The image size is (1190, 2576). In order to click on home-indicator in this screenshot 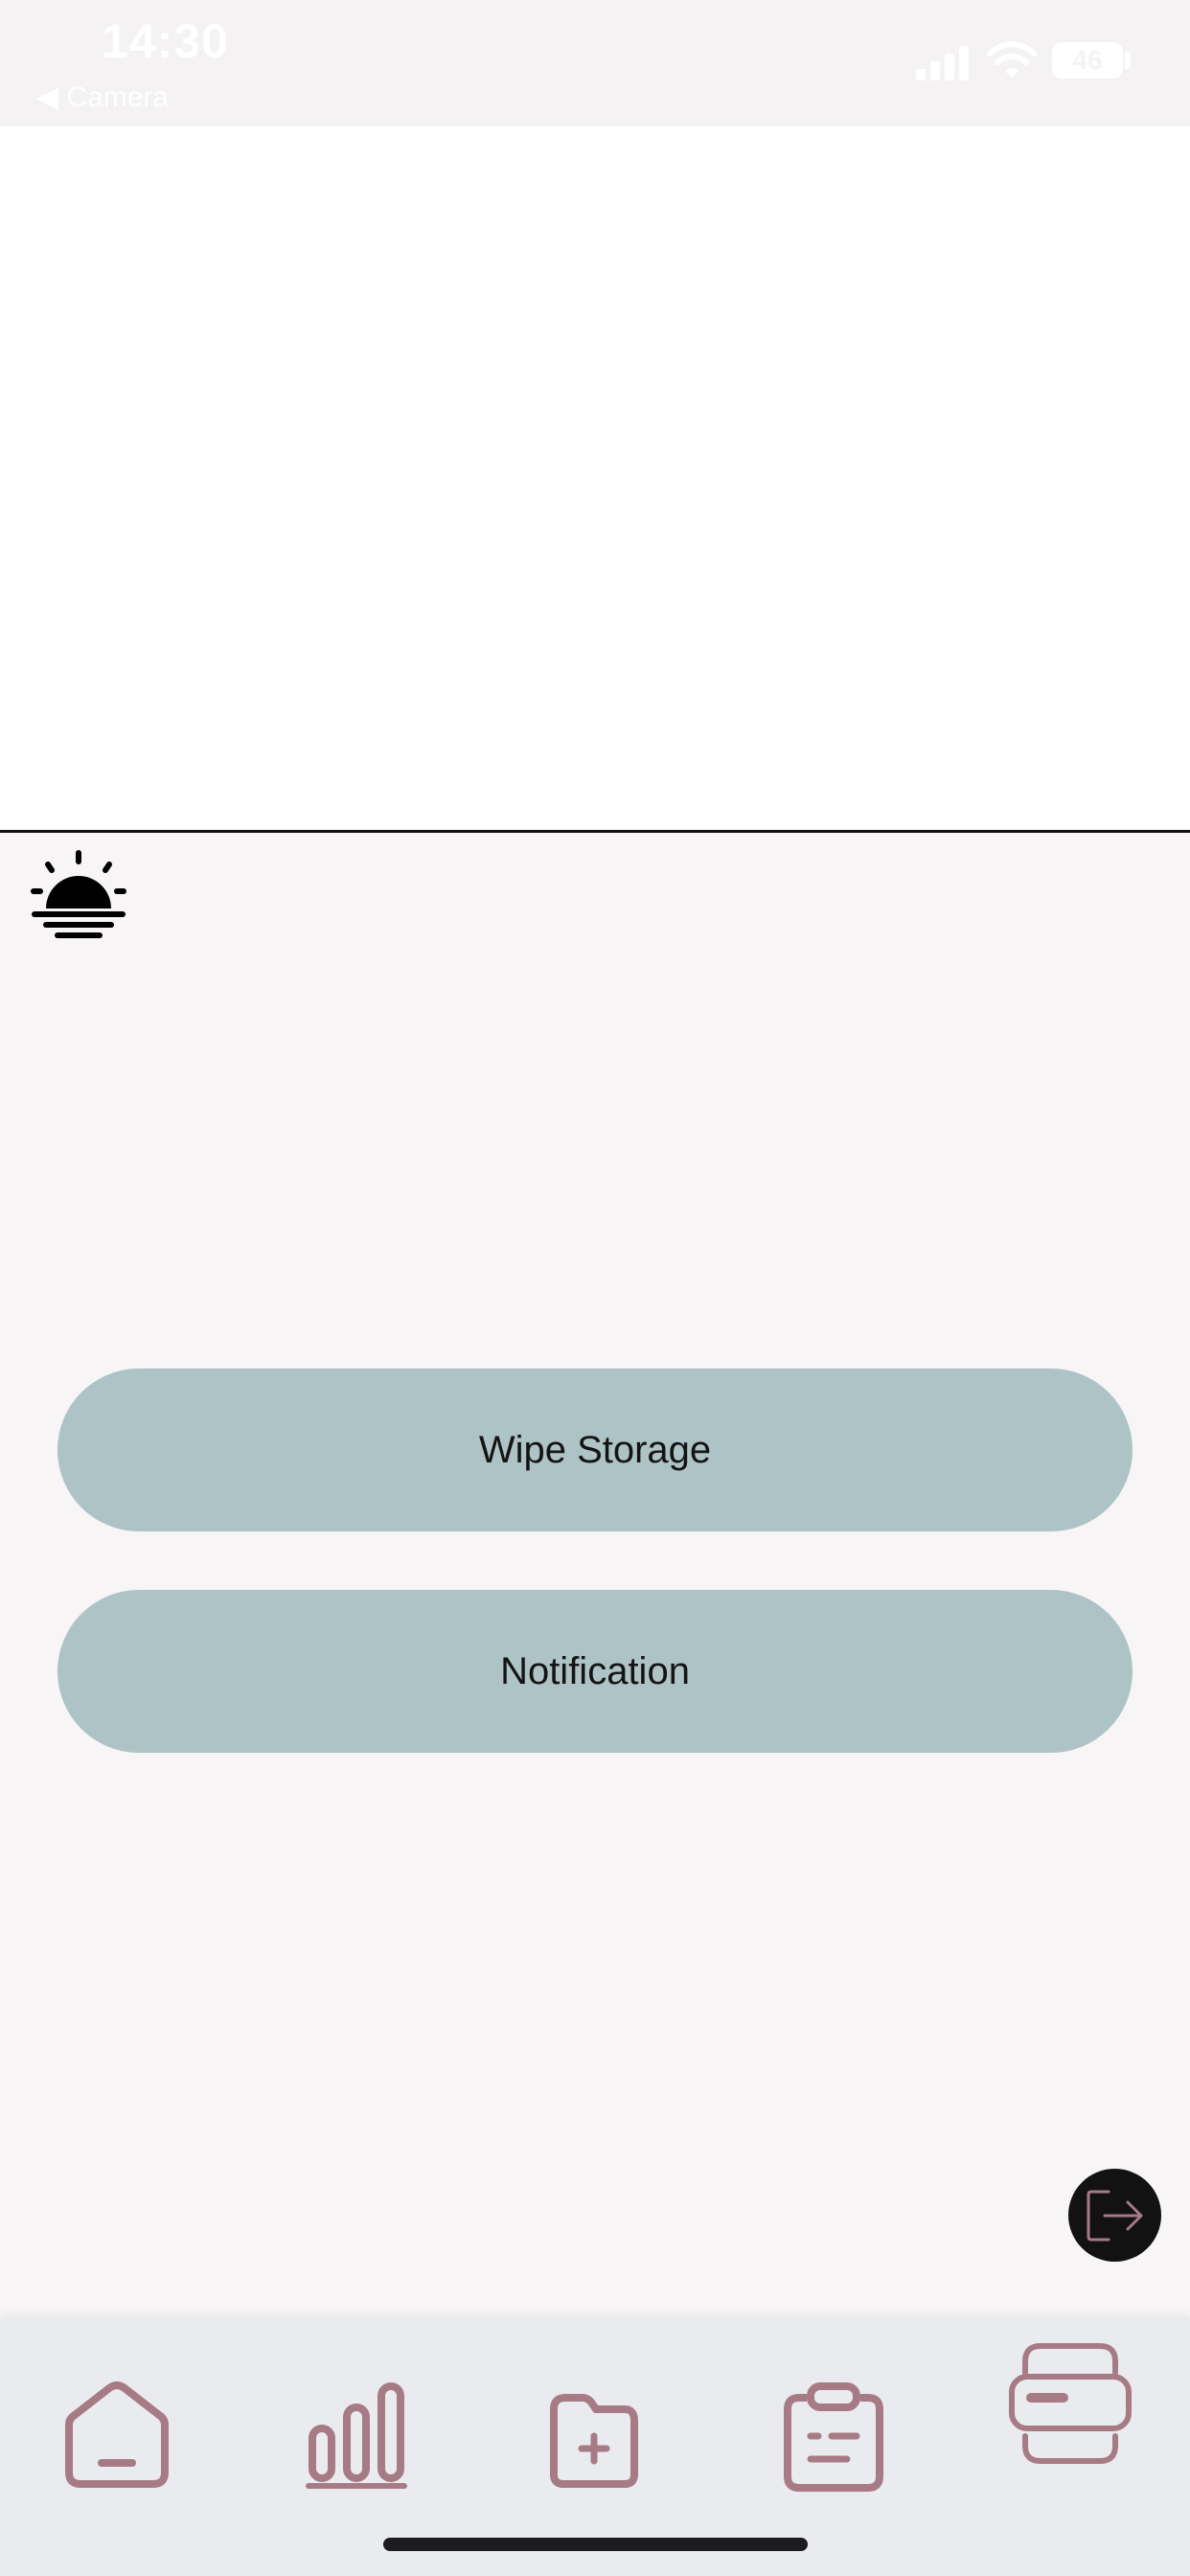, I will do `click(595, 2544)`.